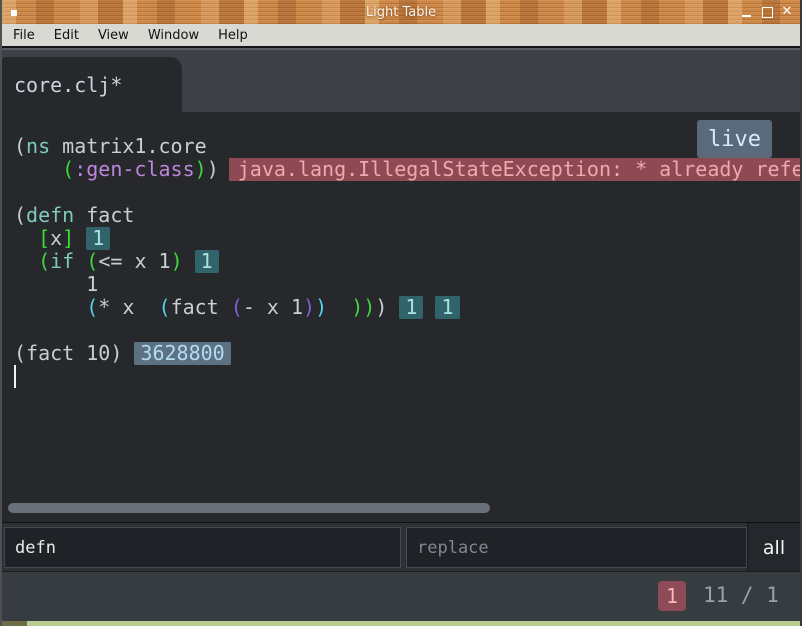 This screenshot has height=626, width=802. I want to click on window-bottom-border, so click(401, 623).